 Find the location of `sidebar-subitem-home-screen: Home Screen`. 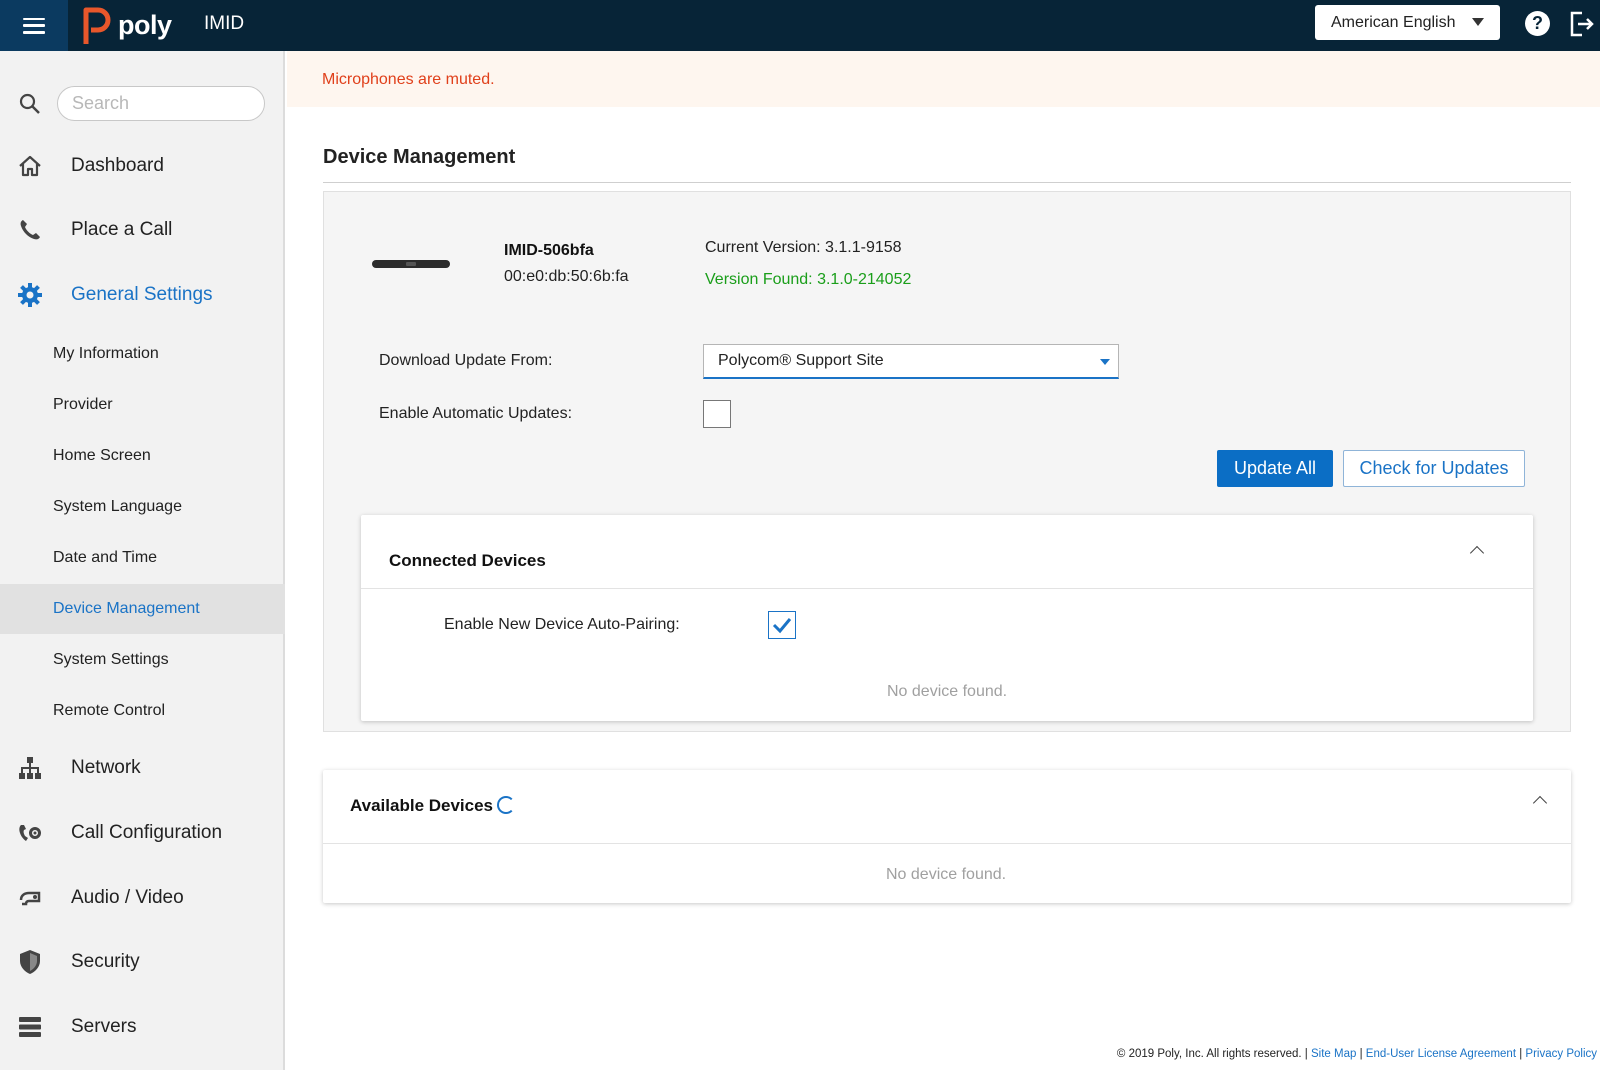

sidebar-subitem-home-screen: Home Screen is located at coordinates (142, 456).